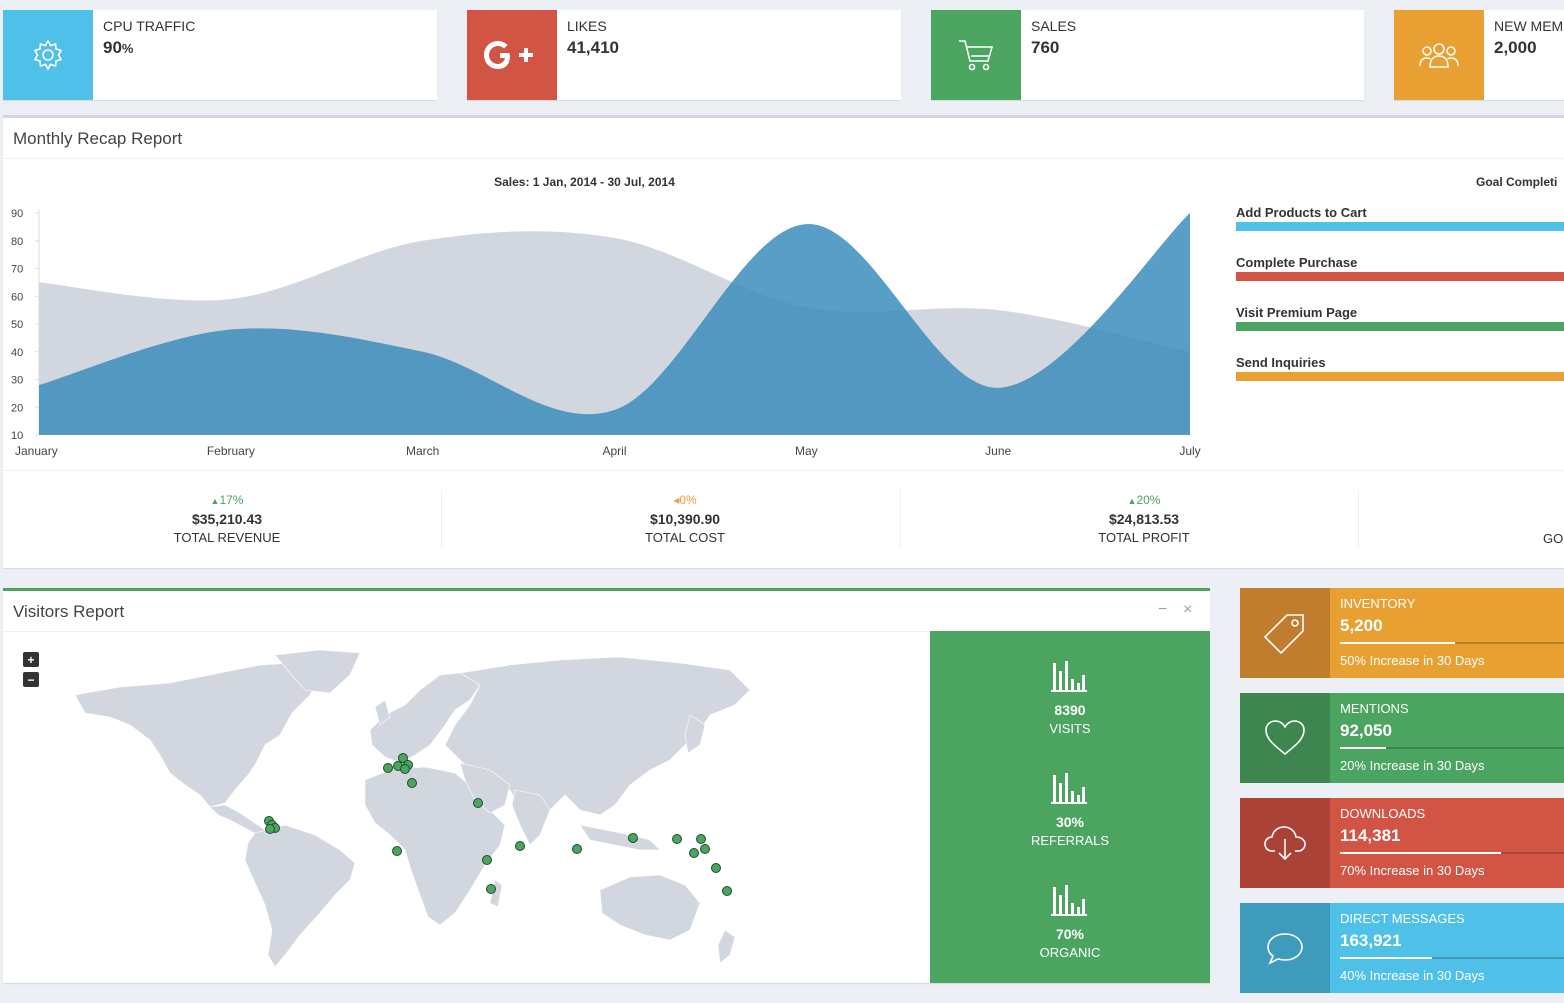 The width and height of the screenshot is (1564, 1003). What do you see at coordinates (1402, 633) in the screenshot?
I see `inventory-box: INVENTORY 5,200 50% Increase in 30 Days` at bounding box center [1402, 633].